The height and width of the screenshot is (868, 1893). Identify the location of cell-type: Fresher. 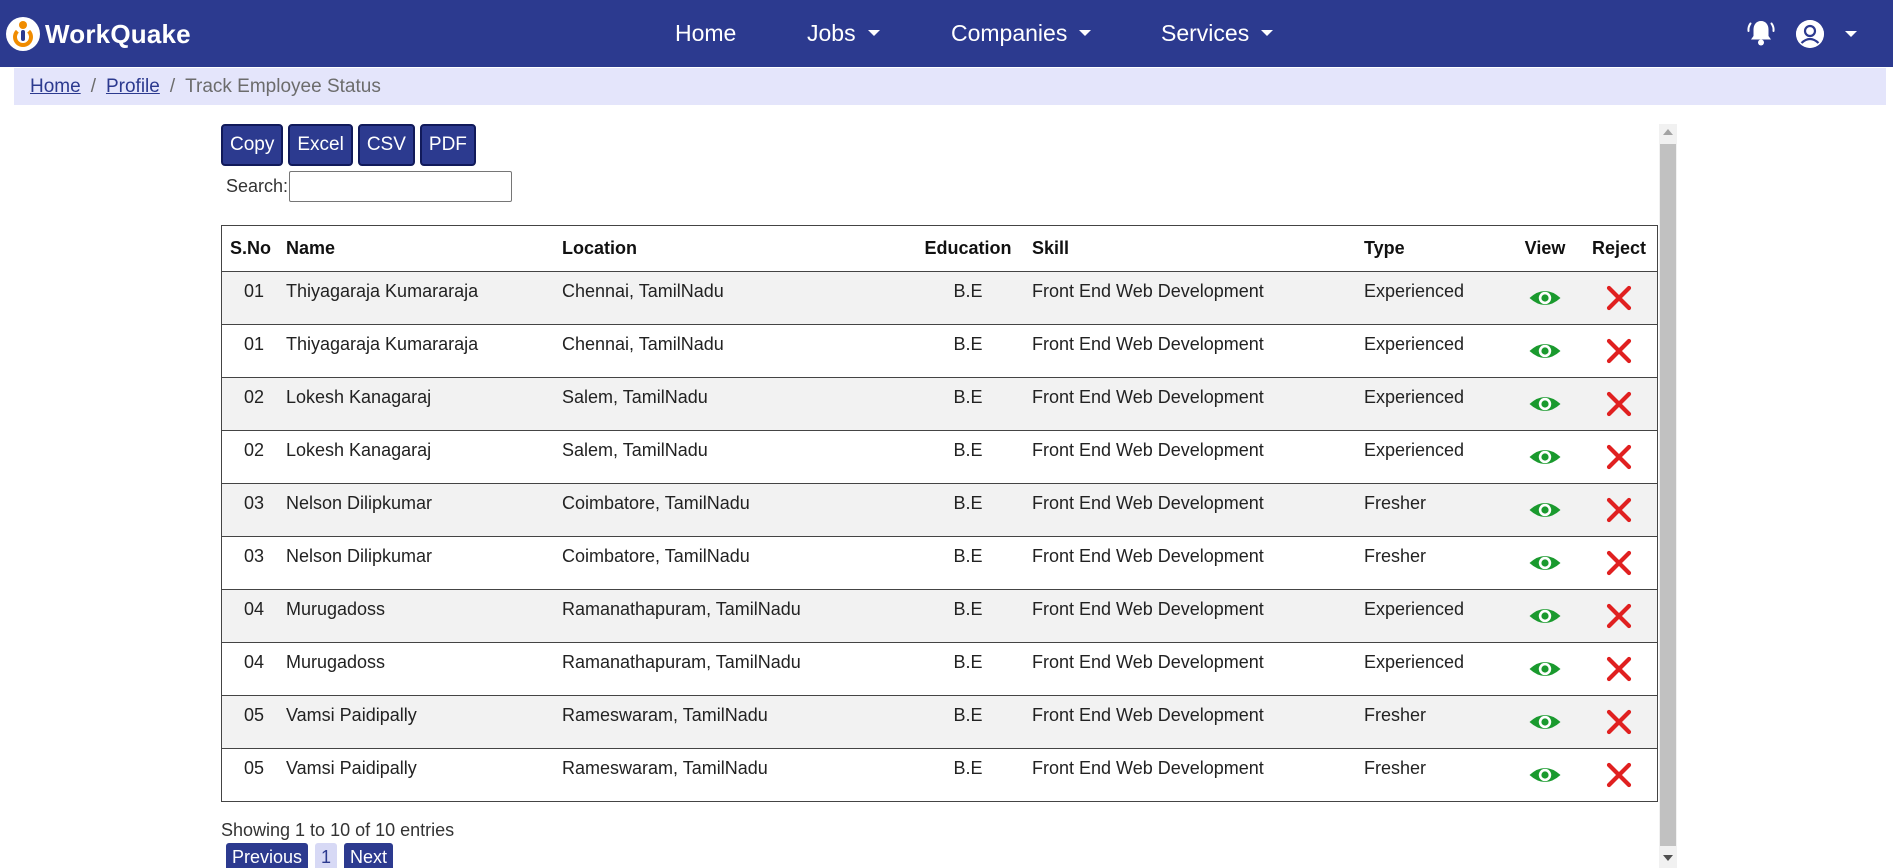
(1436, 722).